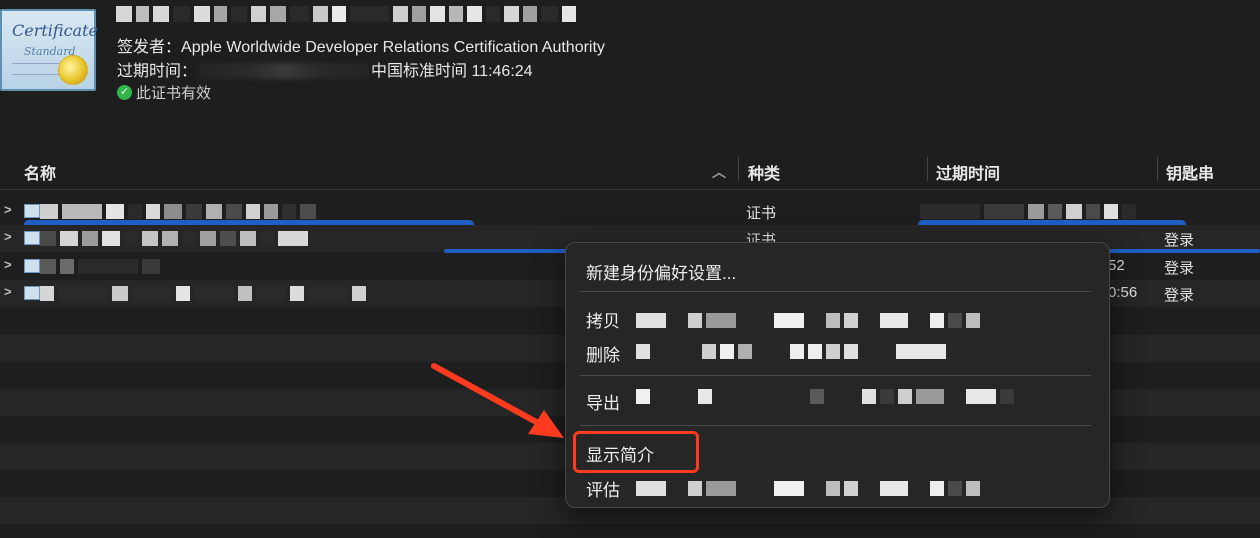 This screenshot has height=538, width=1260. What do you see at coordinates (630, 171) in the screenshot?
I see `table-header: 名称 ︿ 种类 过期时间 钥匙串` at bounding box center [630, 171].